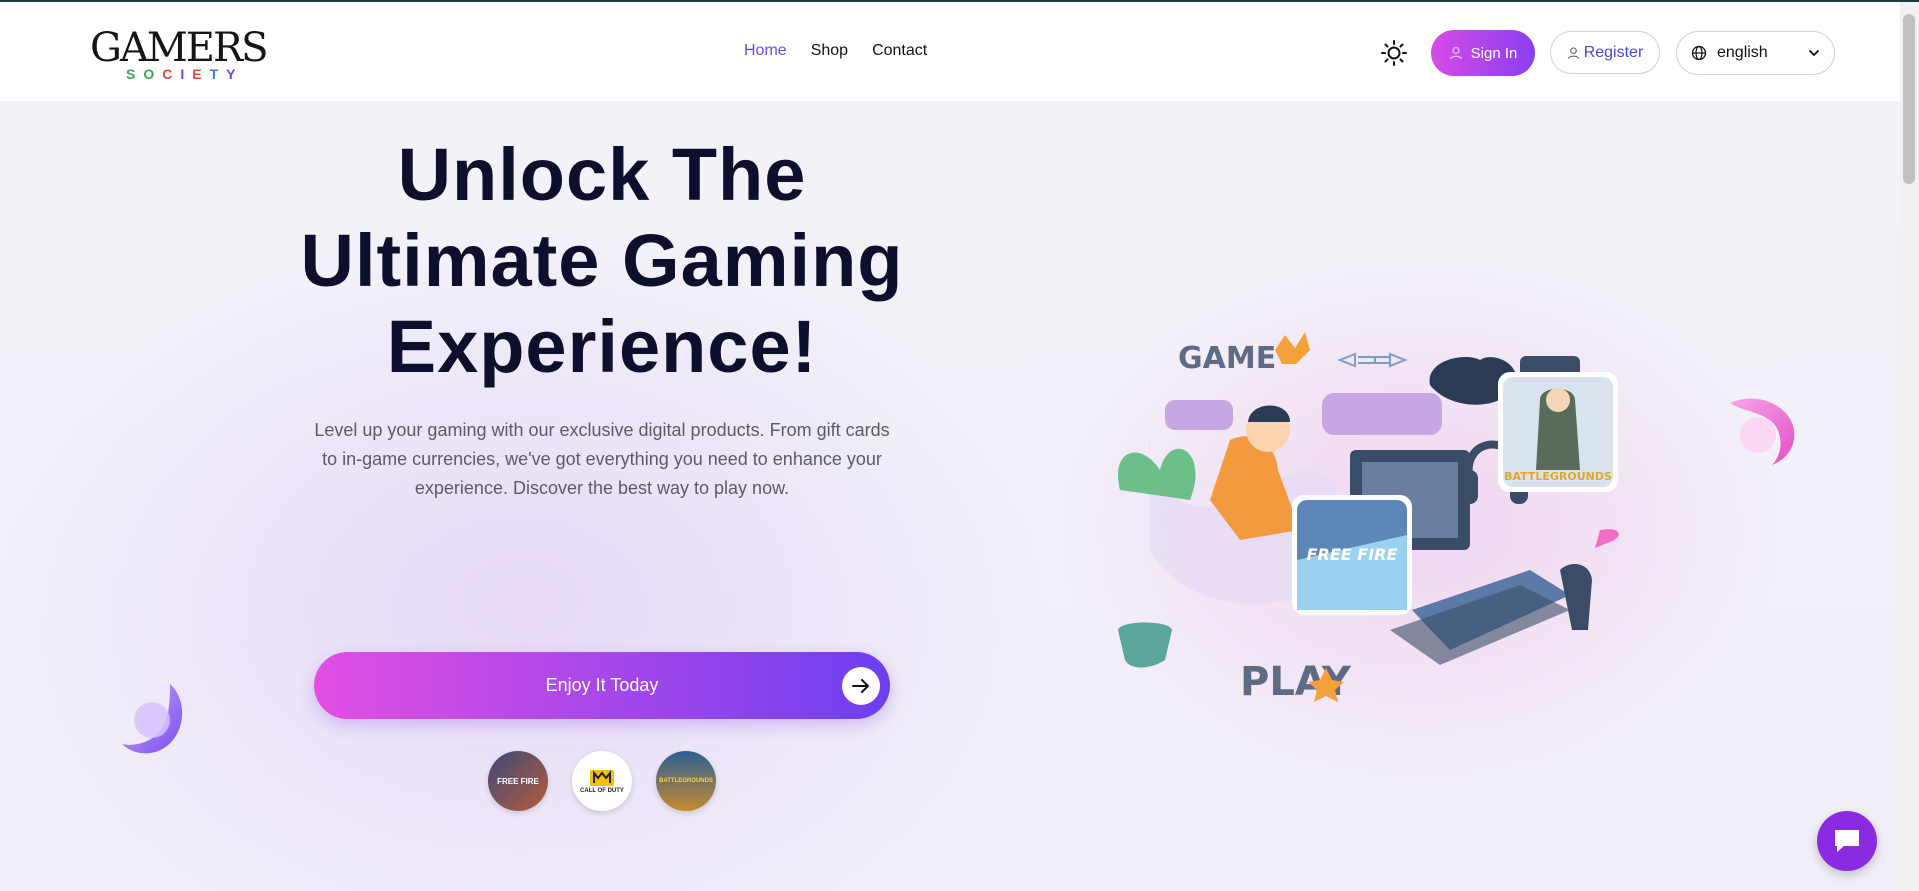 This screenshot has height=891, width=1919. What do you see at coordinates (1394, 53) in the screenshot?
I see `sun-icon` at bounding box center [1394, 53].